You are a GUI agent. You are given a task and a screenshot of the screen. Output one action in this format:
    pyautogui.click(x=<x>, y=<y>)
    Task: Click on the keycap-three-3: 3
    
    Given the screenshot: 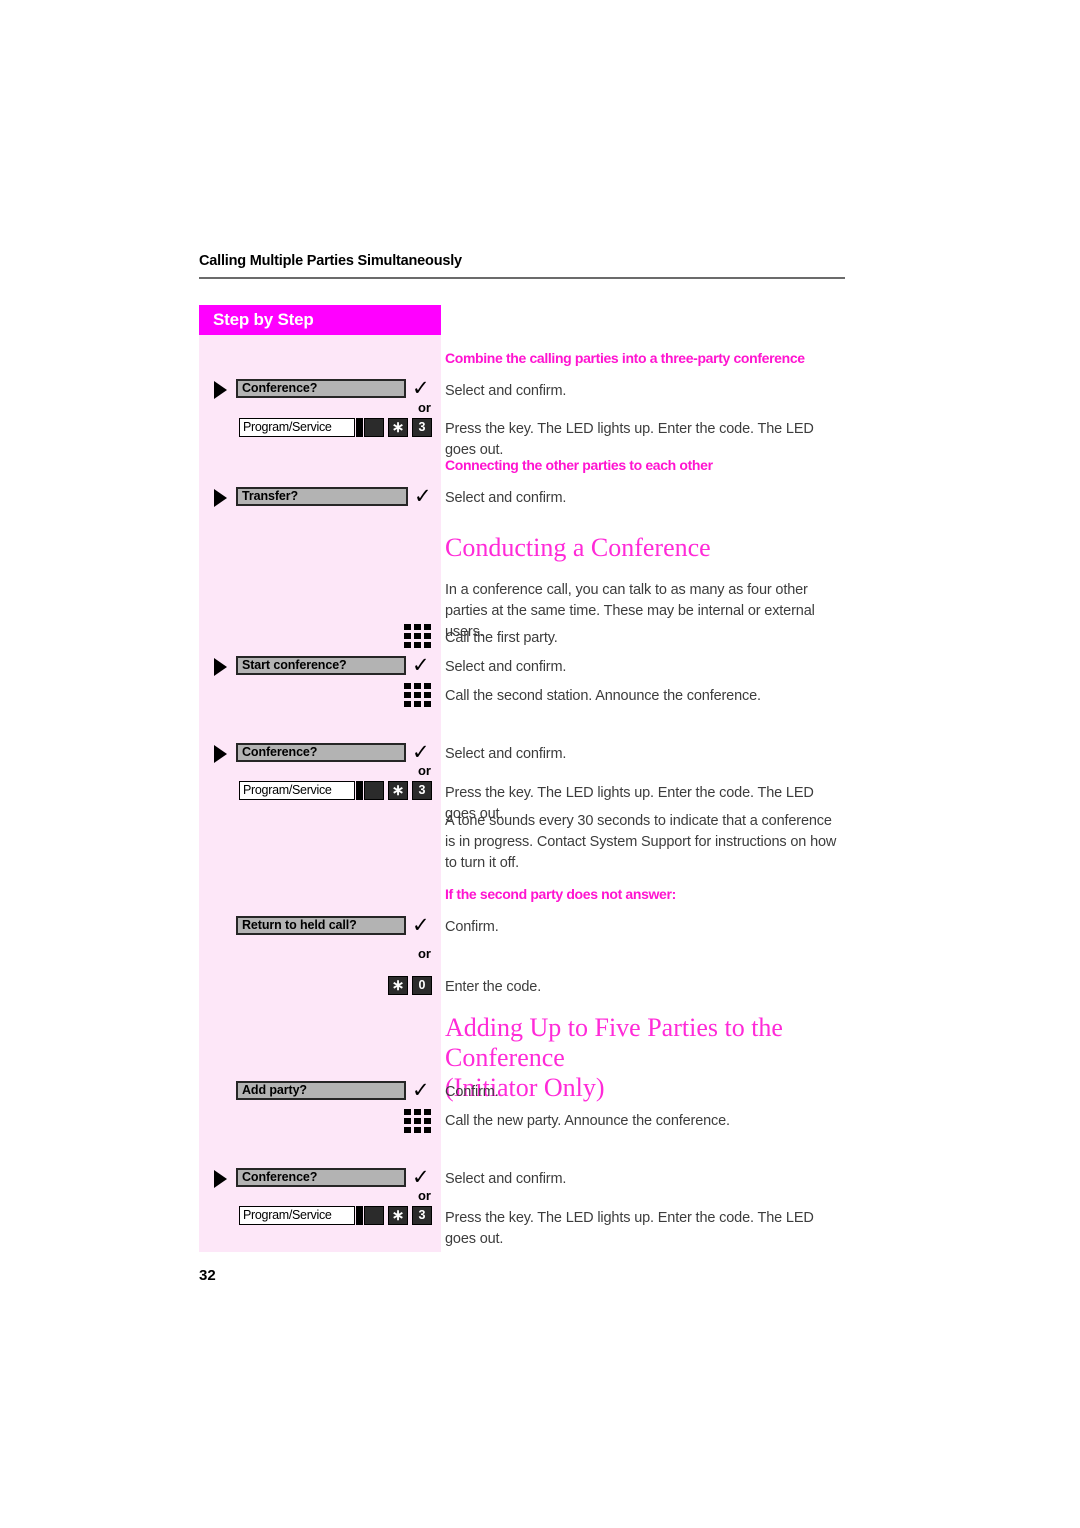 What is the action you would take?
    pyautogui.click(x=422, y=1215)
    